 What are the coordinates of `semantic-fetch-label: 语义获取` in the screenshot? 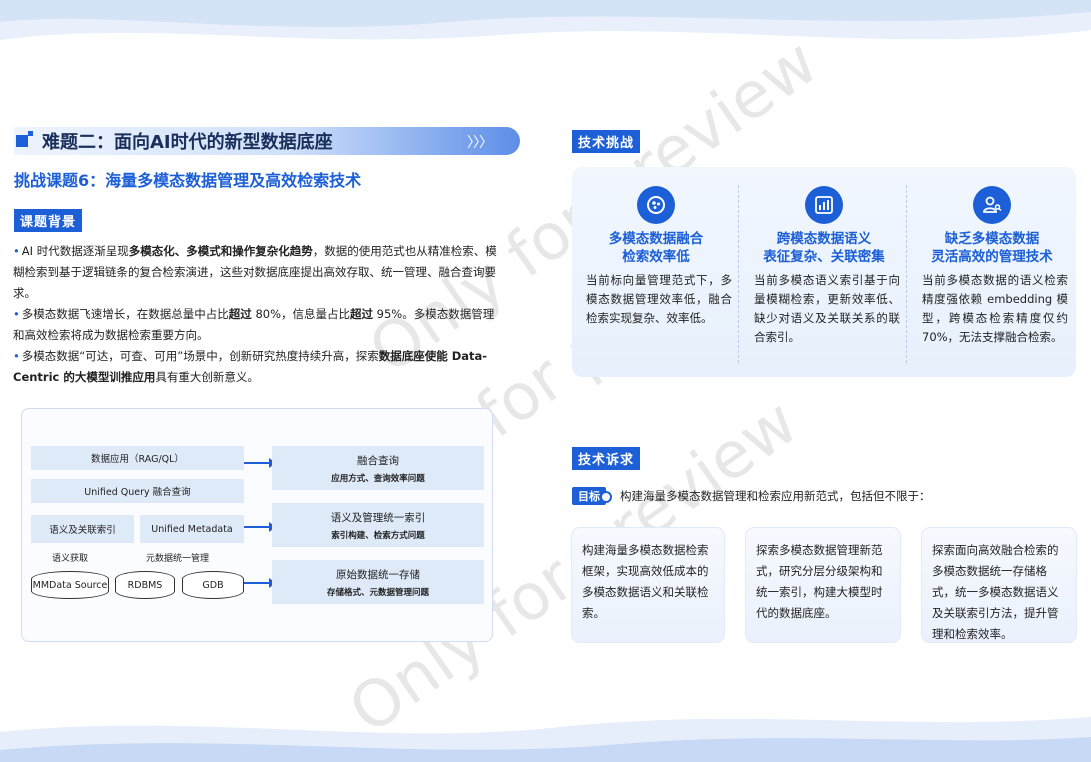 It's located at (70, 559).